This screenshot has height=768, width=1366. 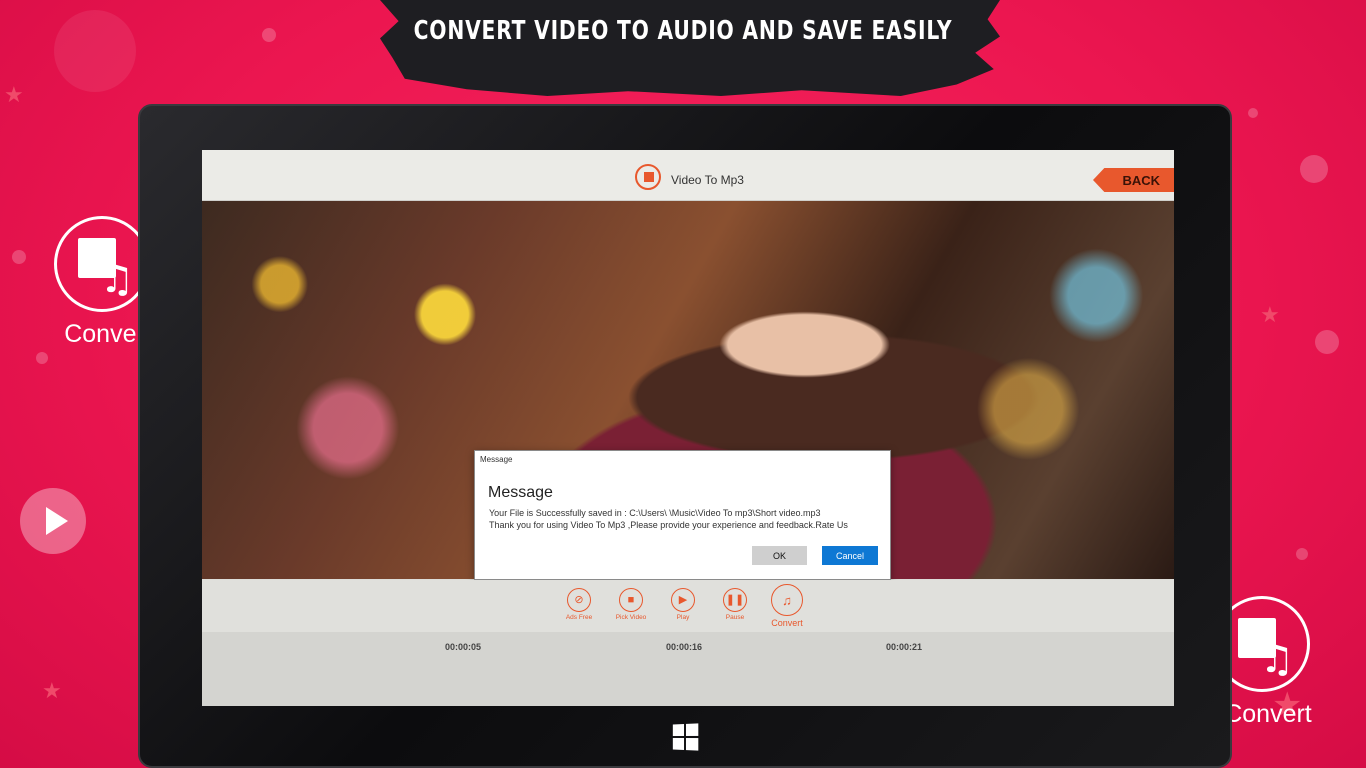 I want to click on tool-label: Pause, so click(x=735, y=617).